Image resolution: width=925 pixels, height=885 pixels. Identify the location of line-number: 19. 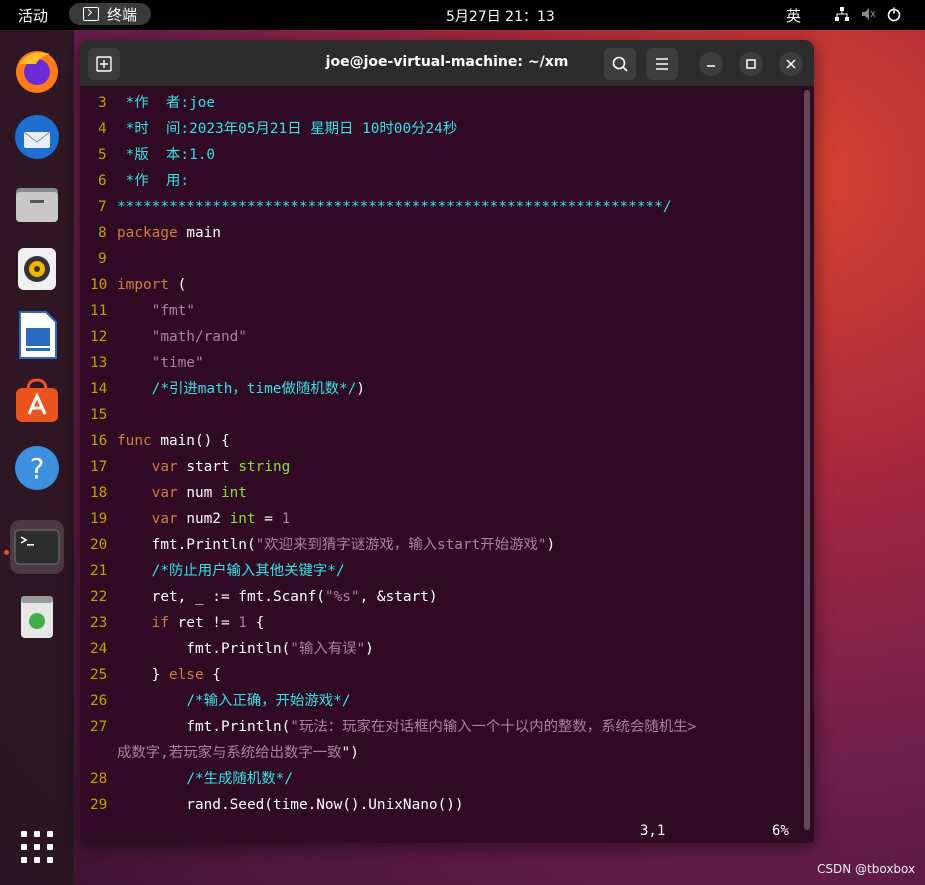
(99, 519).